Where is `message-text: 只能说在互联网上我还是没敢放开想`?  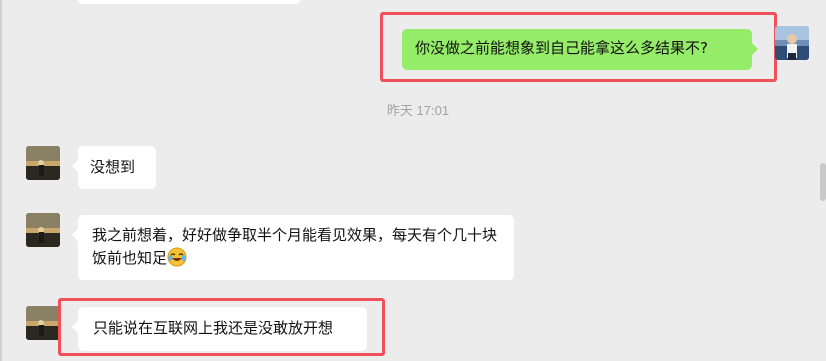
message-text: 只能说在互联网上我还是没敢放开想 is located at coordinates (213, 328).